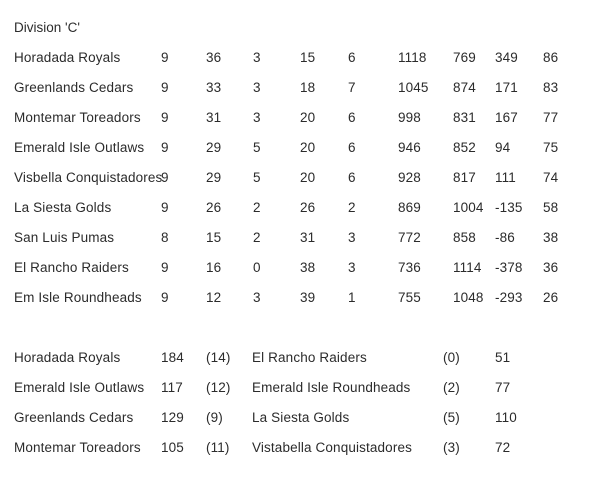 The height and width of the screenshot is (500, 600). I want to click on table-cell-points-against: 1004, so click(468, 207).